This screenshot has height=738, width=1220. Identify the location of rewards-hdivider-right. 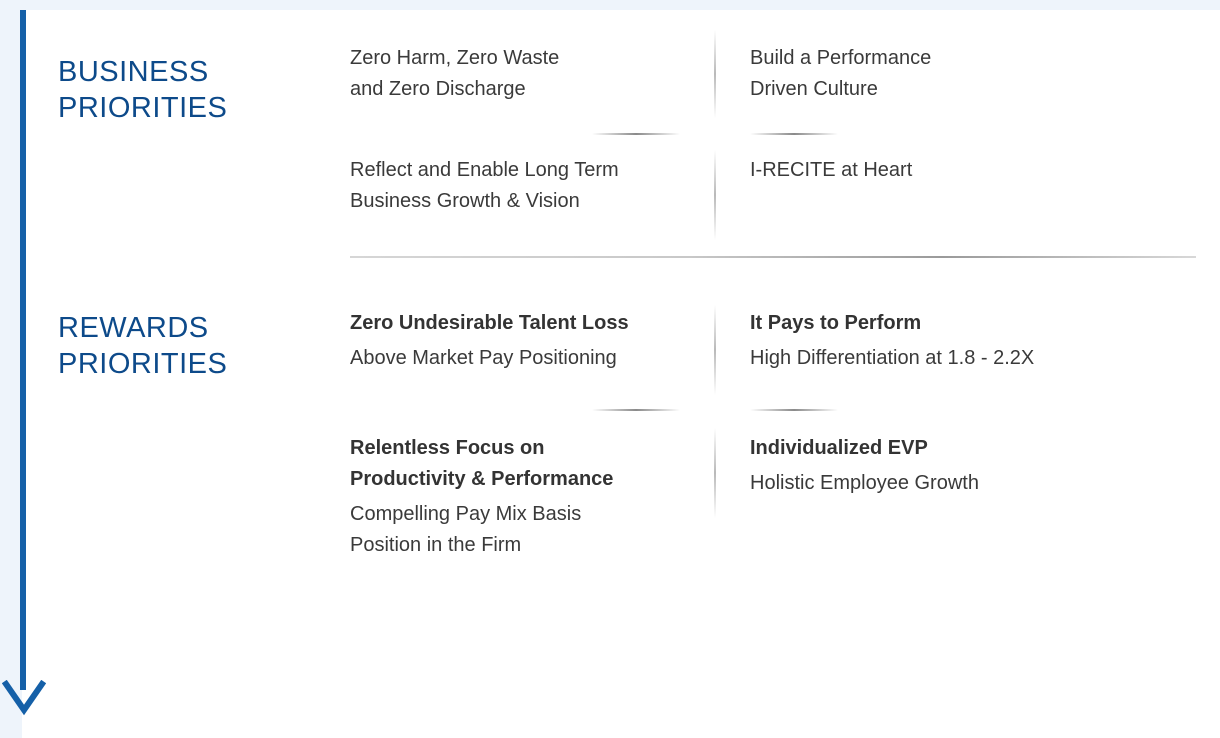
(794, 410).